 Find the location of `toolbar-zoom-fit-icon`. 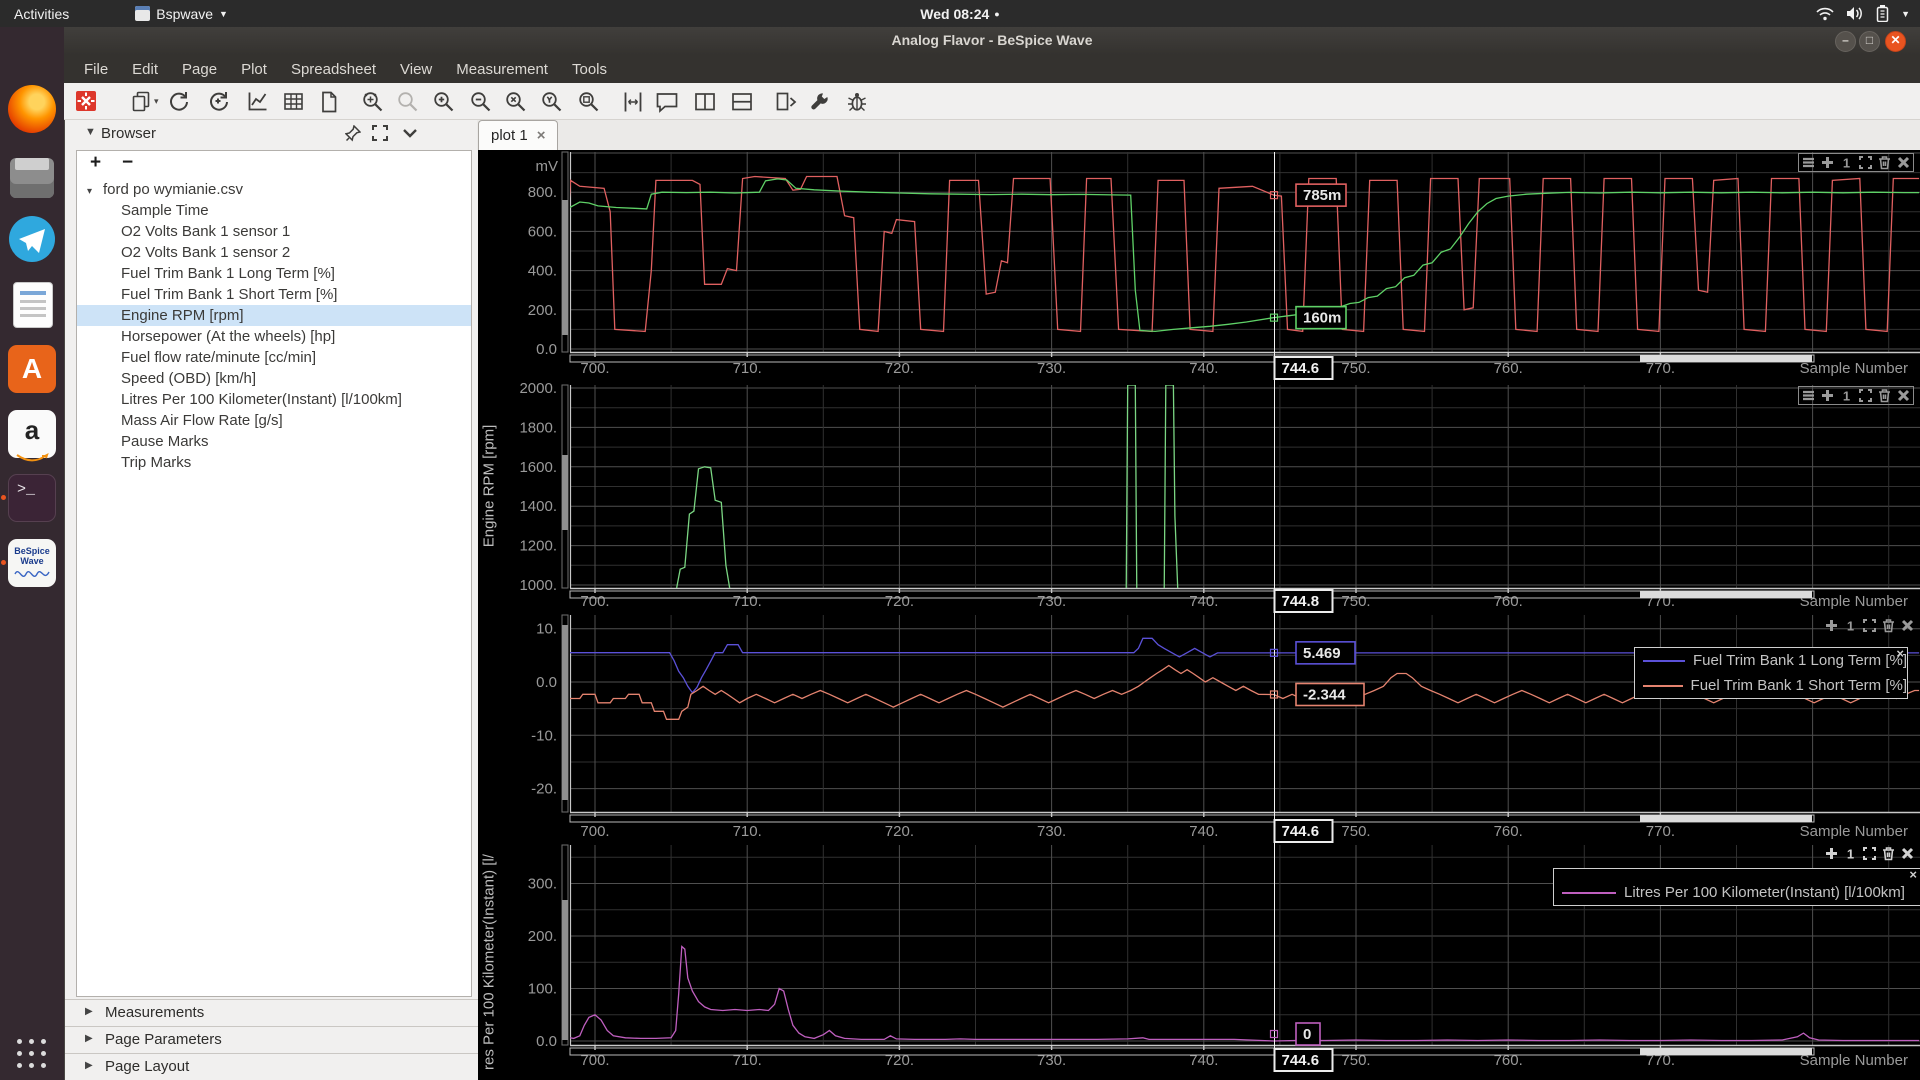

toolbar-zoom-fit-icon is located at coordinates (372, 101).